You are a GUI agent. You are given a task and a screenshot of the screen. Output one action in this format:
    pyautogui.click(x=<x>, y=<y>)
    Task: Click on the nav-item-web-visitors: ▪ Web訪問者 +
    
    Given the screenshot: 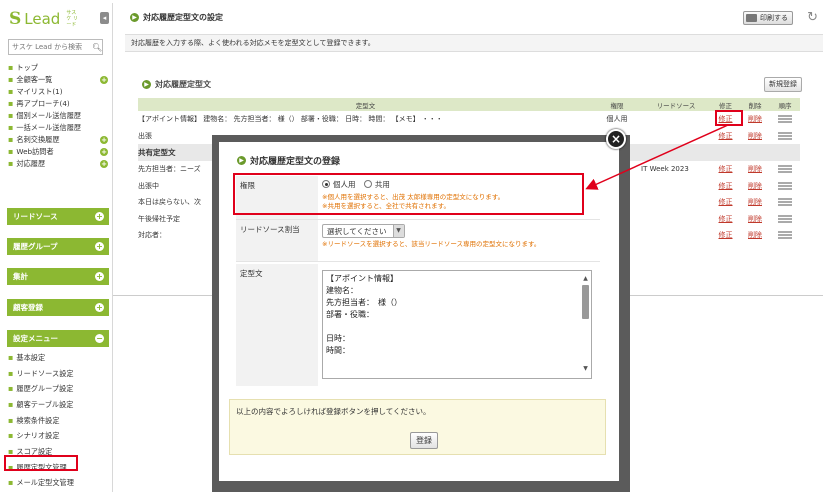 What is the action you would take?
    pyautogui.click(x=58, y=152)
    